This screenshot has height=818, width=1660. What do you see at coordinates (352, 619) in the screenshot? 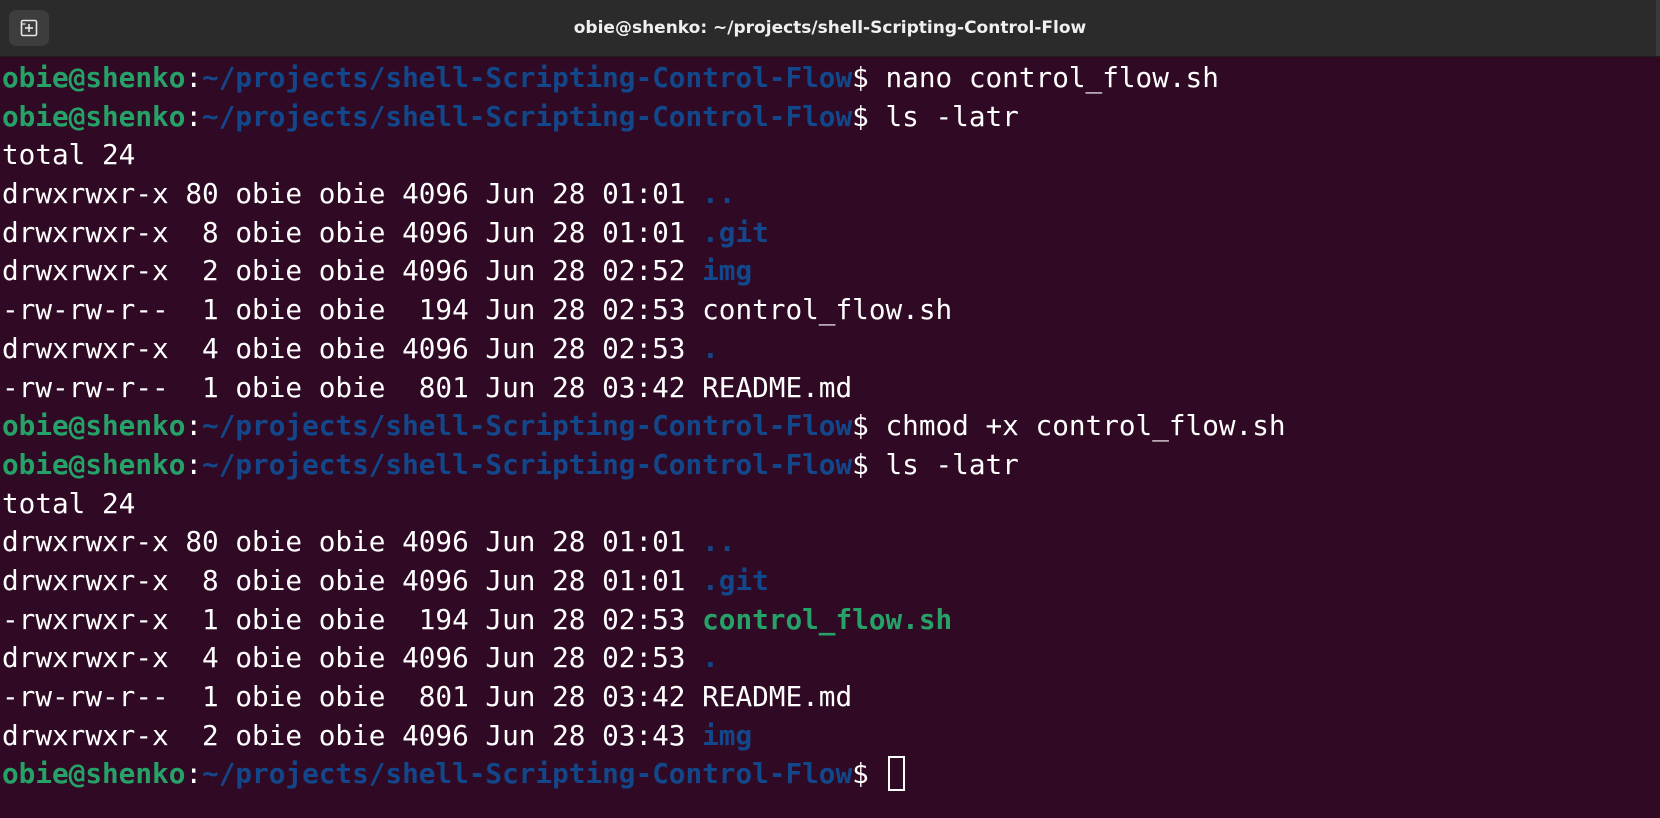
I see `listing-info: -rwxrwxr-x 1 obie obie 194 Jun 28 02:53` at bounding box center [352, 619].